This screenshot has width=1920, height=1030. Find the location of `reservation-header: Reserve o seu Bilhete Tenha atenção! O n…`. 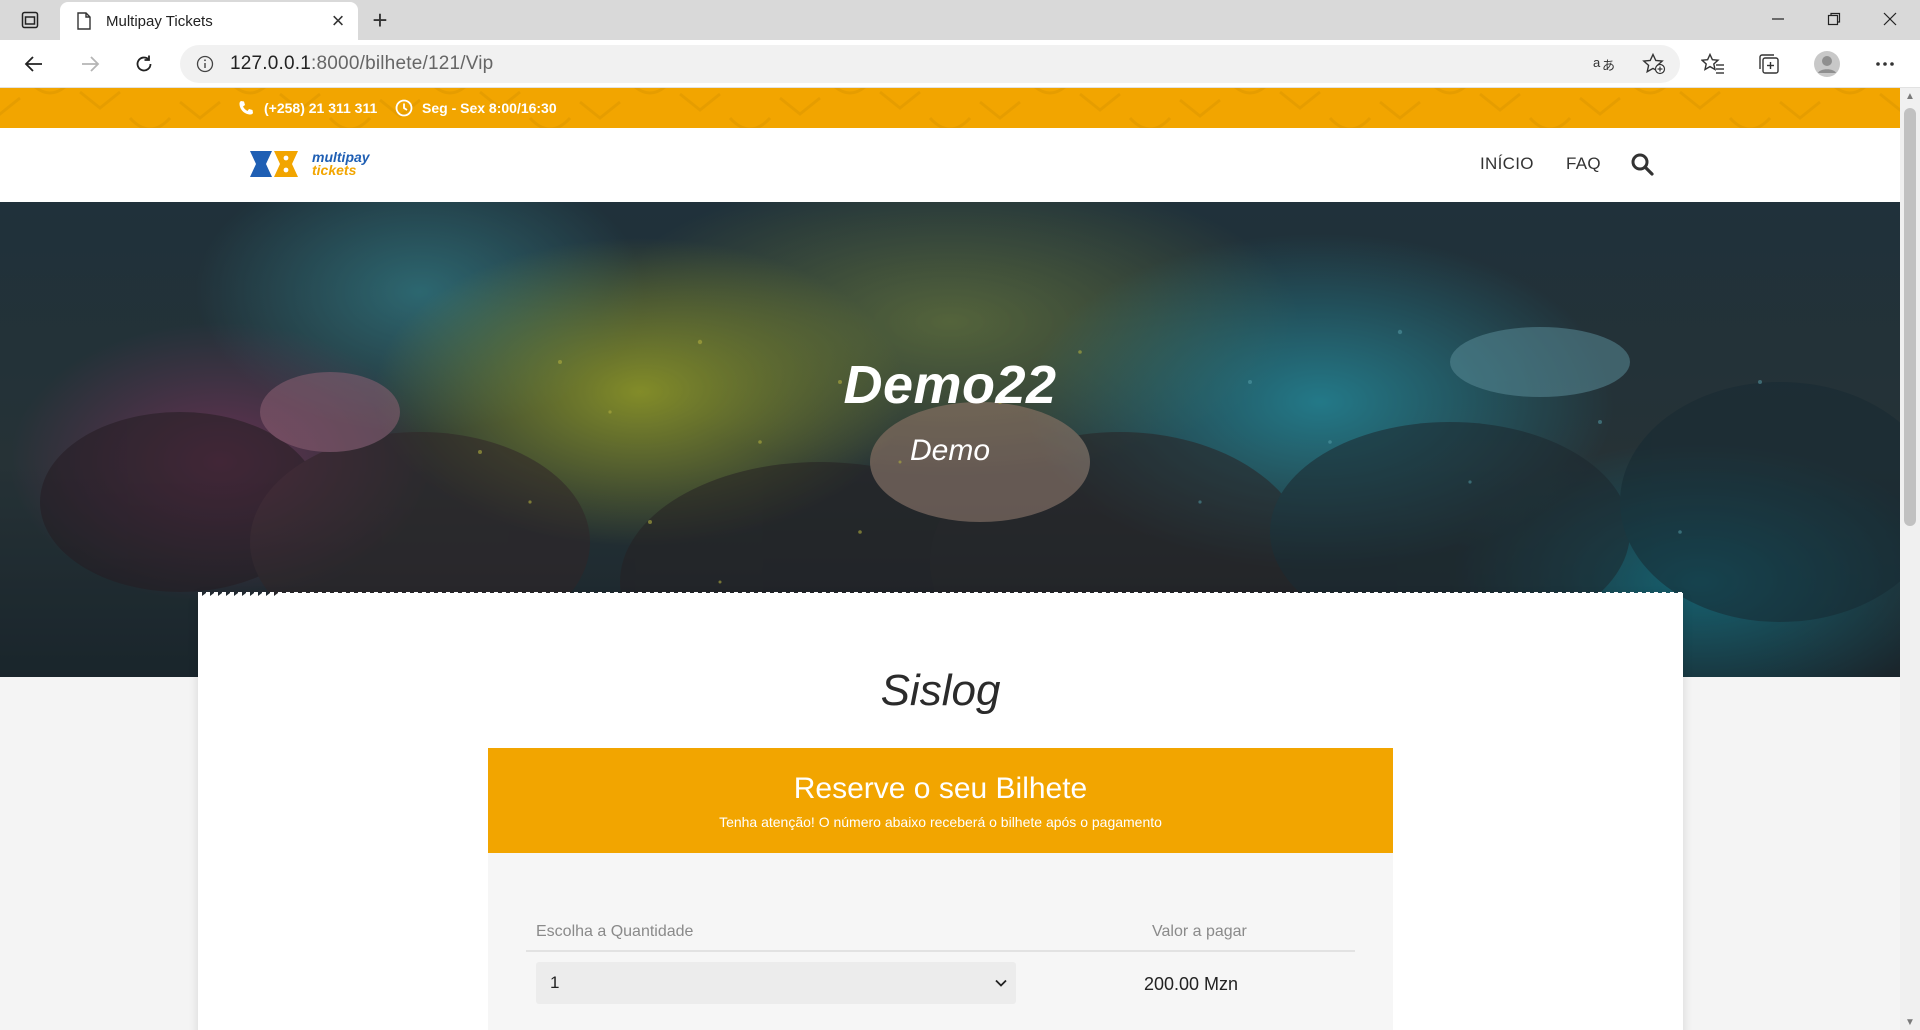

reservation-header: Reserve o seu Bilhete Tenha atenção! O n… is located at coordinates (940, 800).